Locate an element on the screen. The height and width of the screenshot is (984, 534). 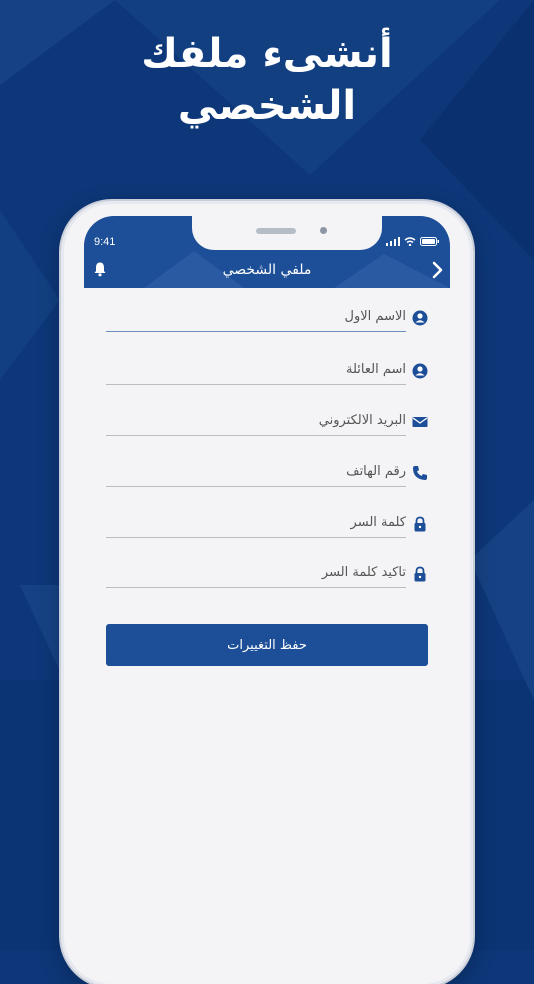
phone-icon is located at coordinates (420, 473).